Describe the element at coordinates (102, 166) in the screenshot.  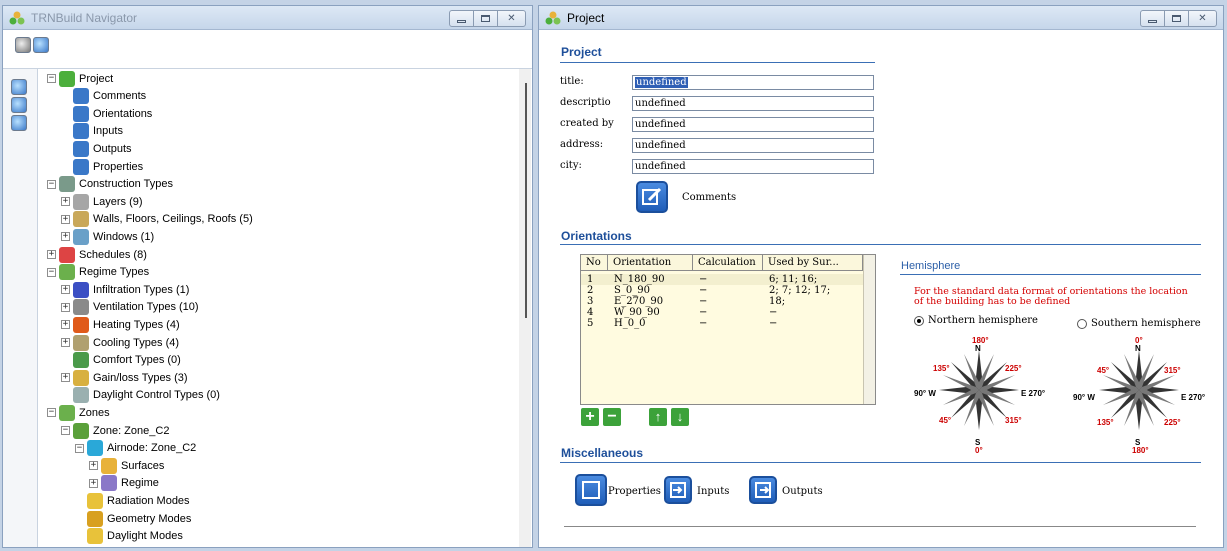
I see `tree-node: Properties` at that location.